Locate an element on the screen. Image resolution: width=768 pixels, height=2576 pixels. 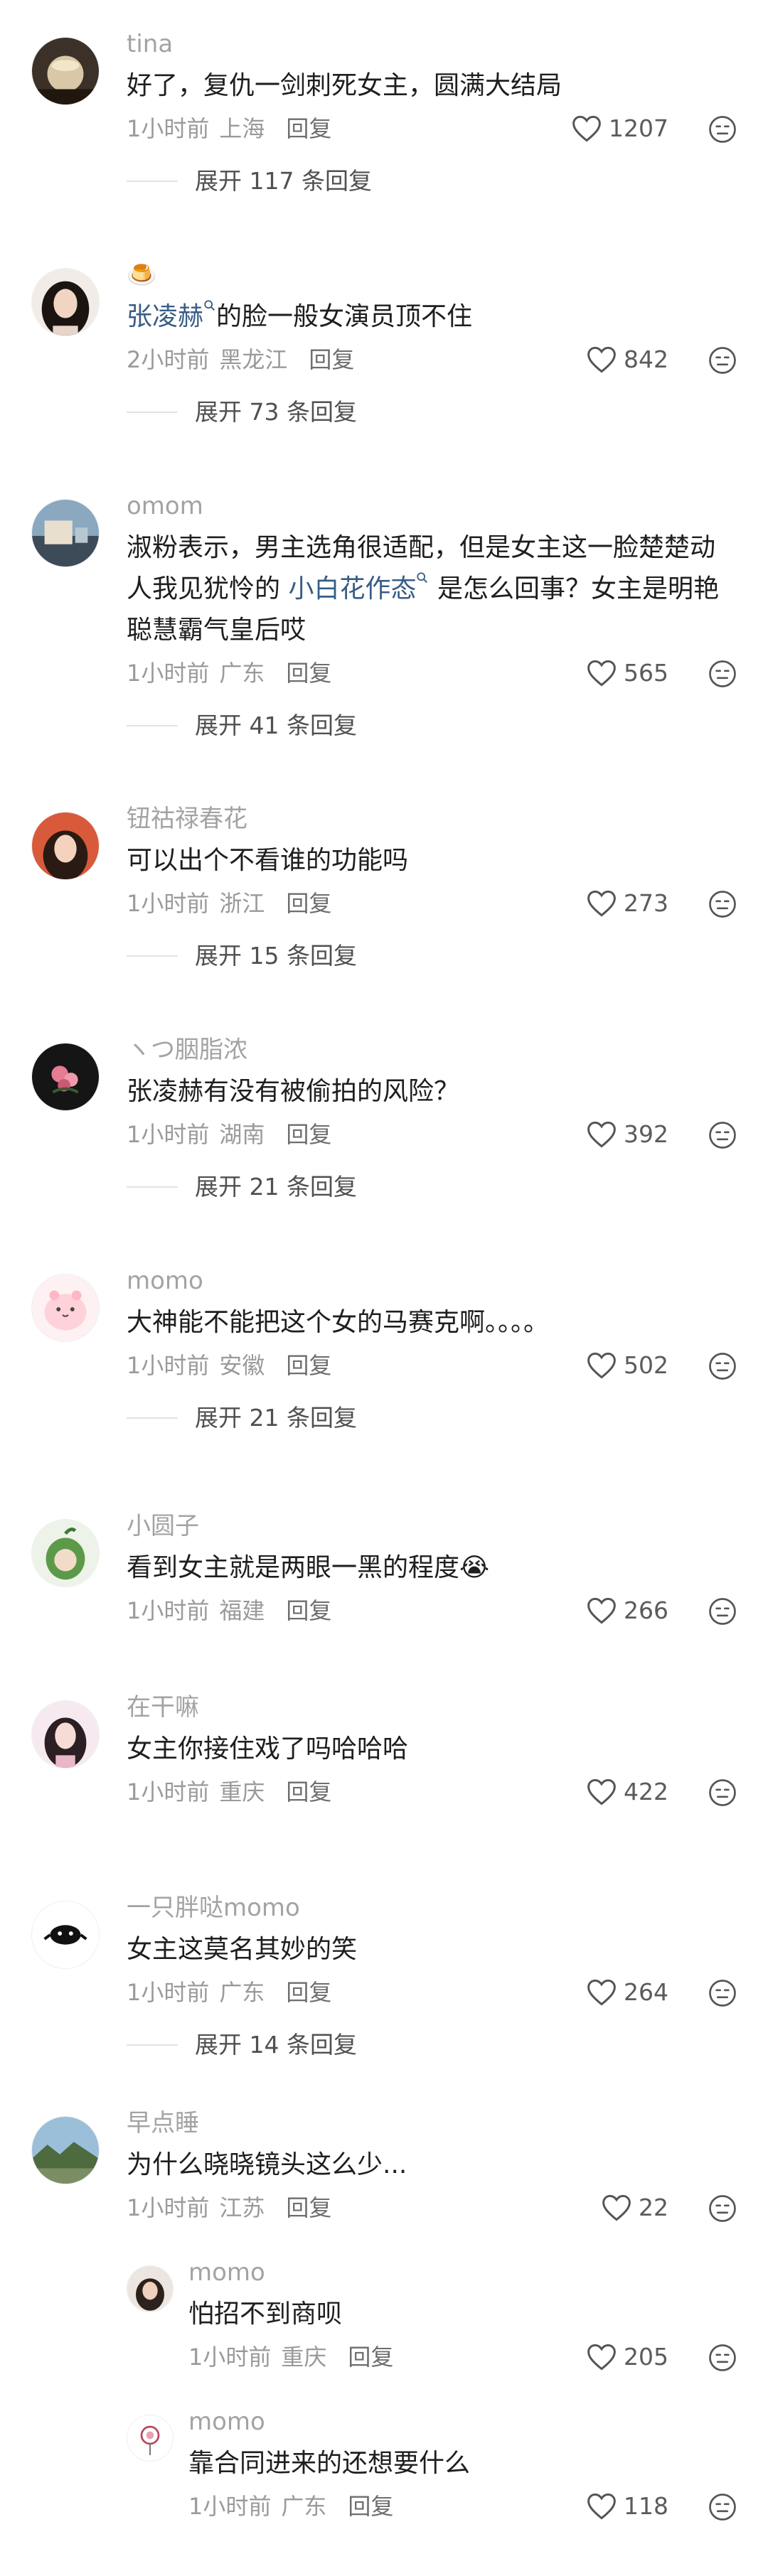
mention-link: 小白花作态 is located at coordinates (358, 587).